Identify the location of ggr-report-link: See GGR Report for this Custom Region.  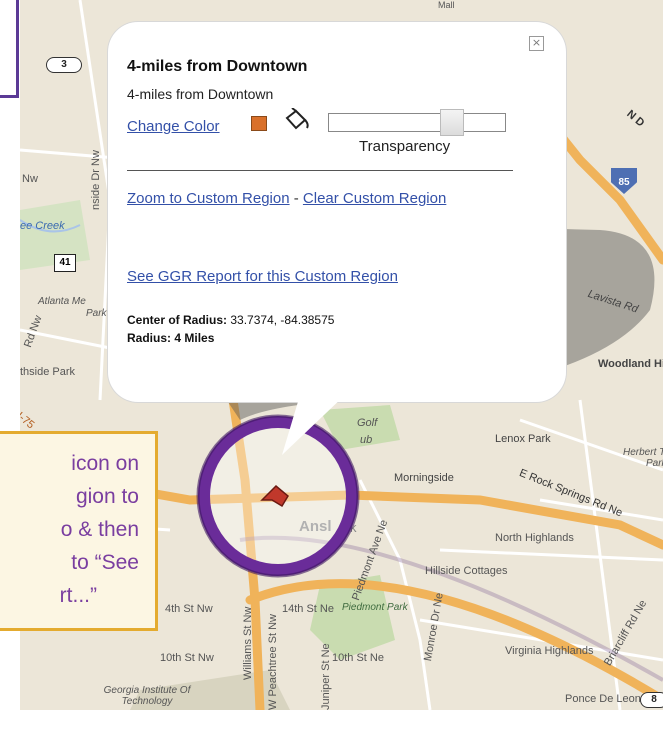
(262, 276).